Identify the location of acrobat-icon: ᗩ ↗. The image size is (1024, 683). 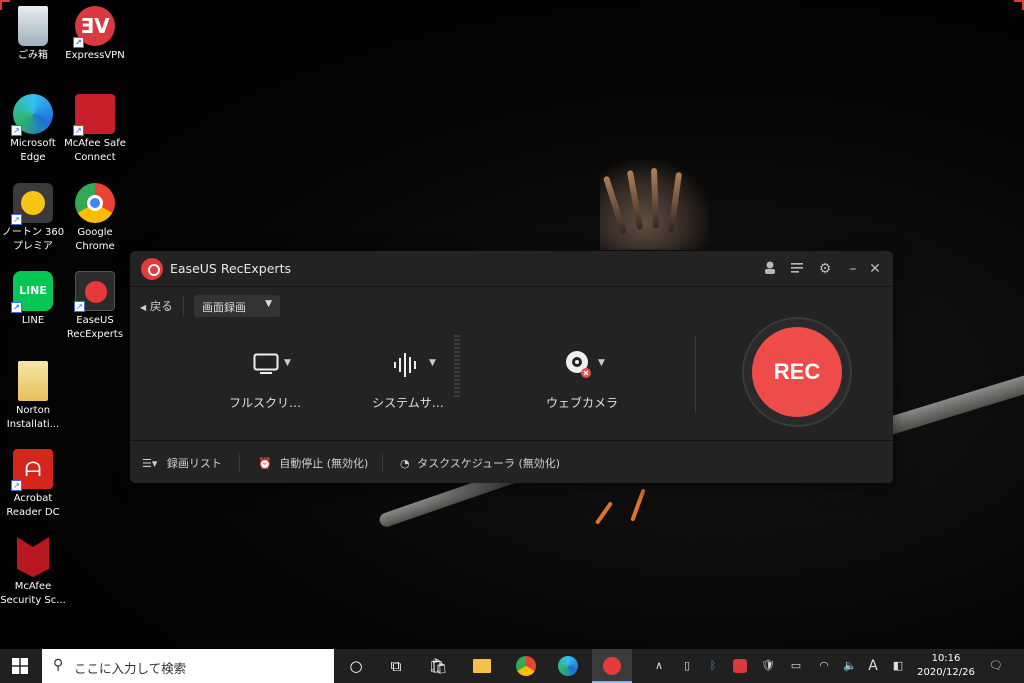
(32, 470).